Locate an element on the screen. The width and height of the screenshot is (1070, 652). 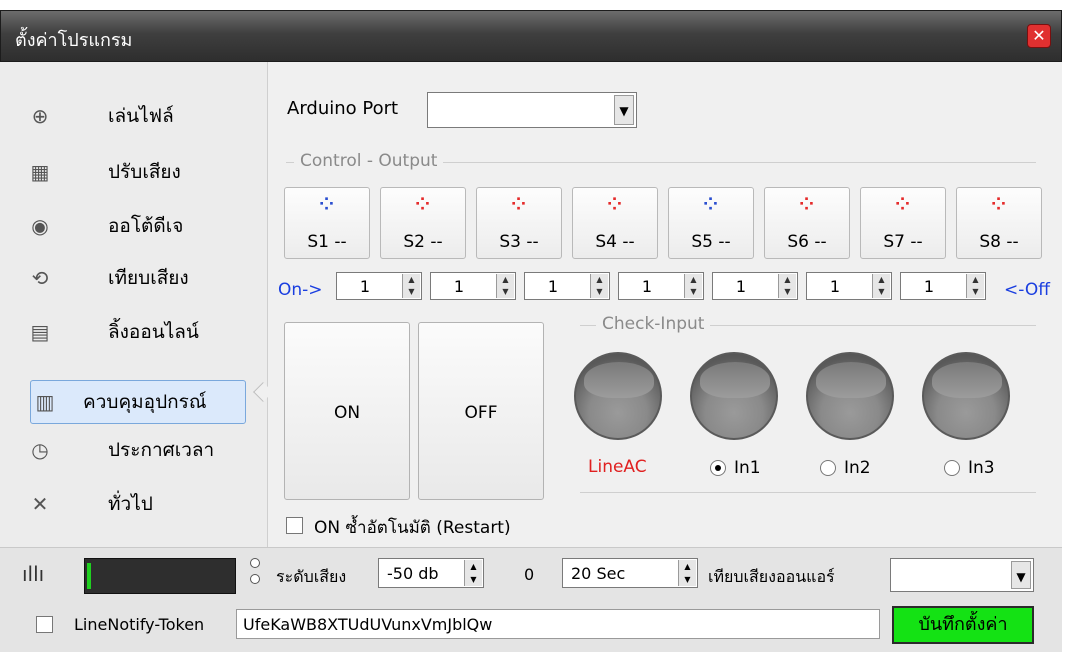
line-notify-checkbox is located at coordinates (44, 624).